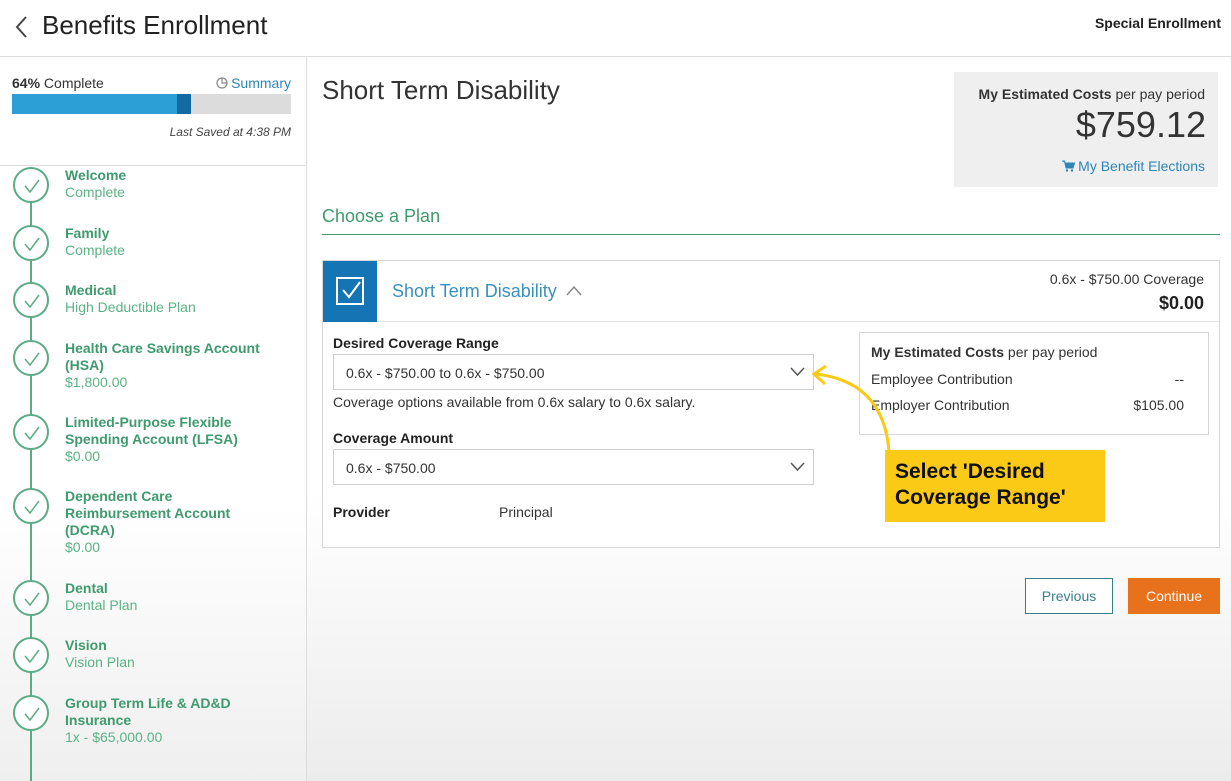  What do you see at coordinates (86, 588) in the screenshot?
I see `step-title-text: Dental` at bounding box center [86, 588].